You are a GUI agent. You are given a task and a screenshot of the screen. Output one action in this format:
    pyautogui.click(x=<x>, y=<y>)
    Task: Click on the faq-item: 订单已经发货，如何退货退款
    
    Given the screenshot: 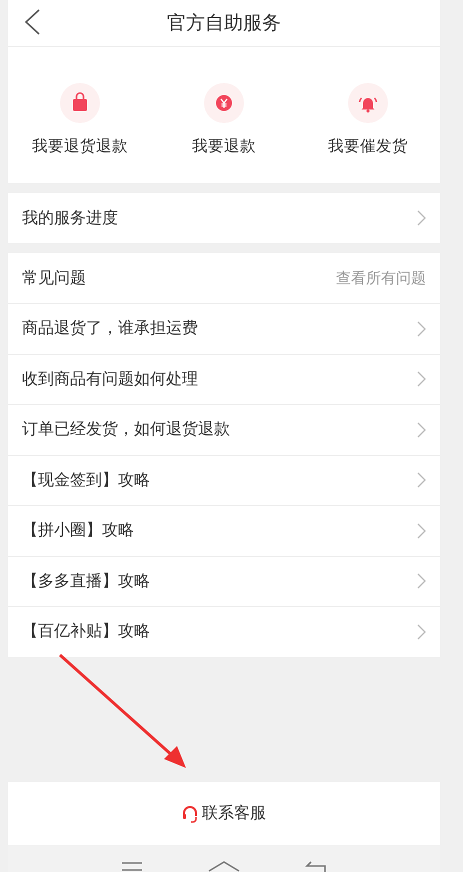 What is the action you would take?
    pyautogui.click(x=224, y=429)
    